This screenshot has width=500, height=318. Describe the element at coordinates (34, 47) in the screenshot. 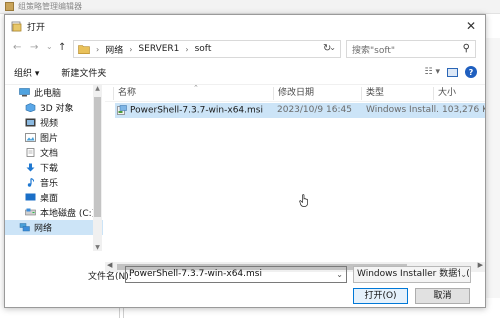

I see `forward-arrow-icon: →` at that location.